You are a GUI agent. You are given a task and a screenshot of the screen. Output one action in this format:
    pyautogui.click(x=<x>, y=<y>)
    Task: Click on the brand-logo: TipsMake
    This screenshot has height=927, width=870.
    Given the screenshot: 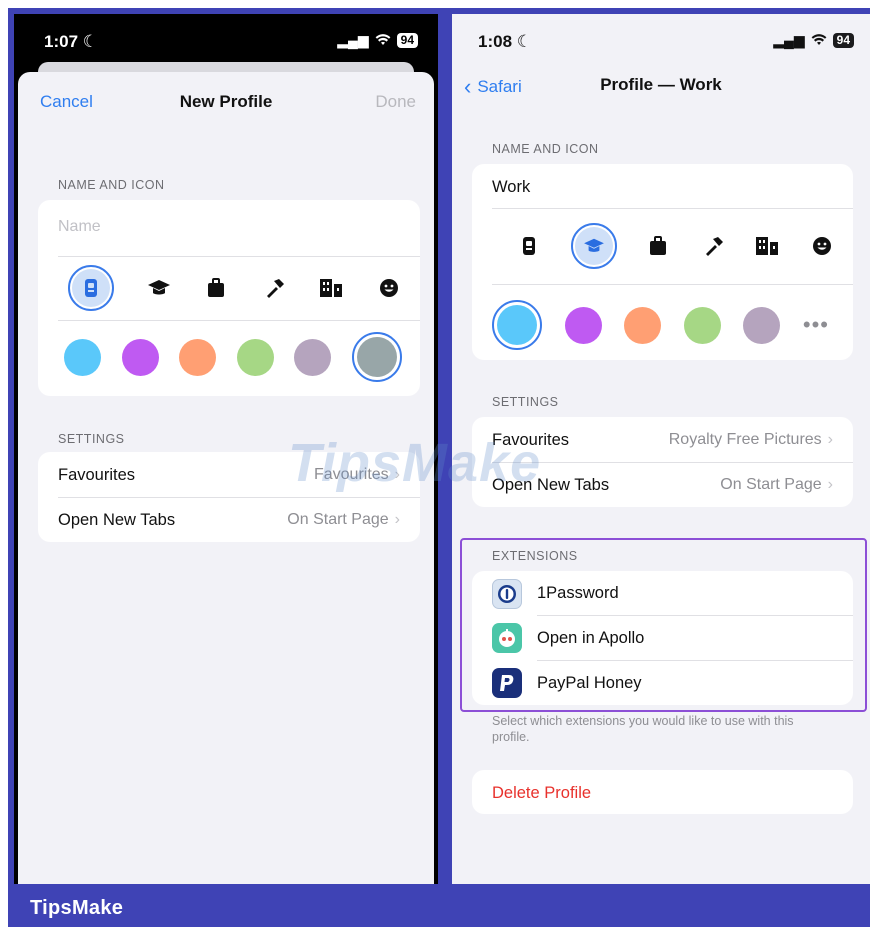 What is the action you would take?
    pyautogui.click(x=77, y=908)
    